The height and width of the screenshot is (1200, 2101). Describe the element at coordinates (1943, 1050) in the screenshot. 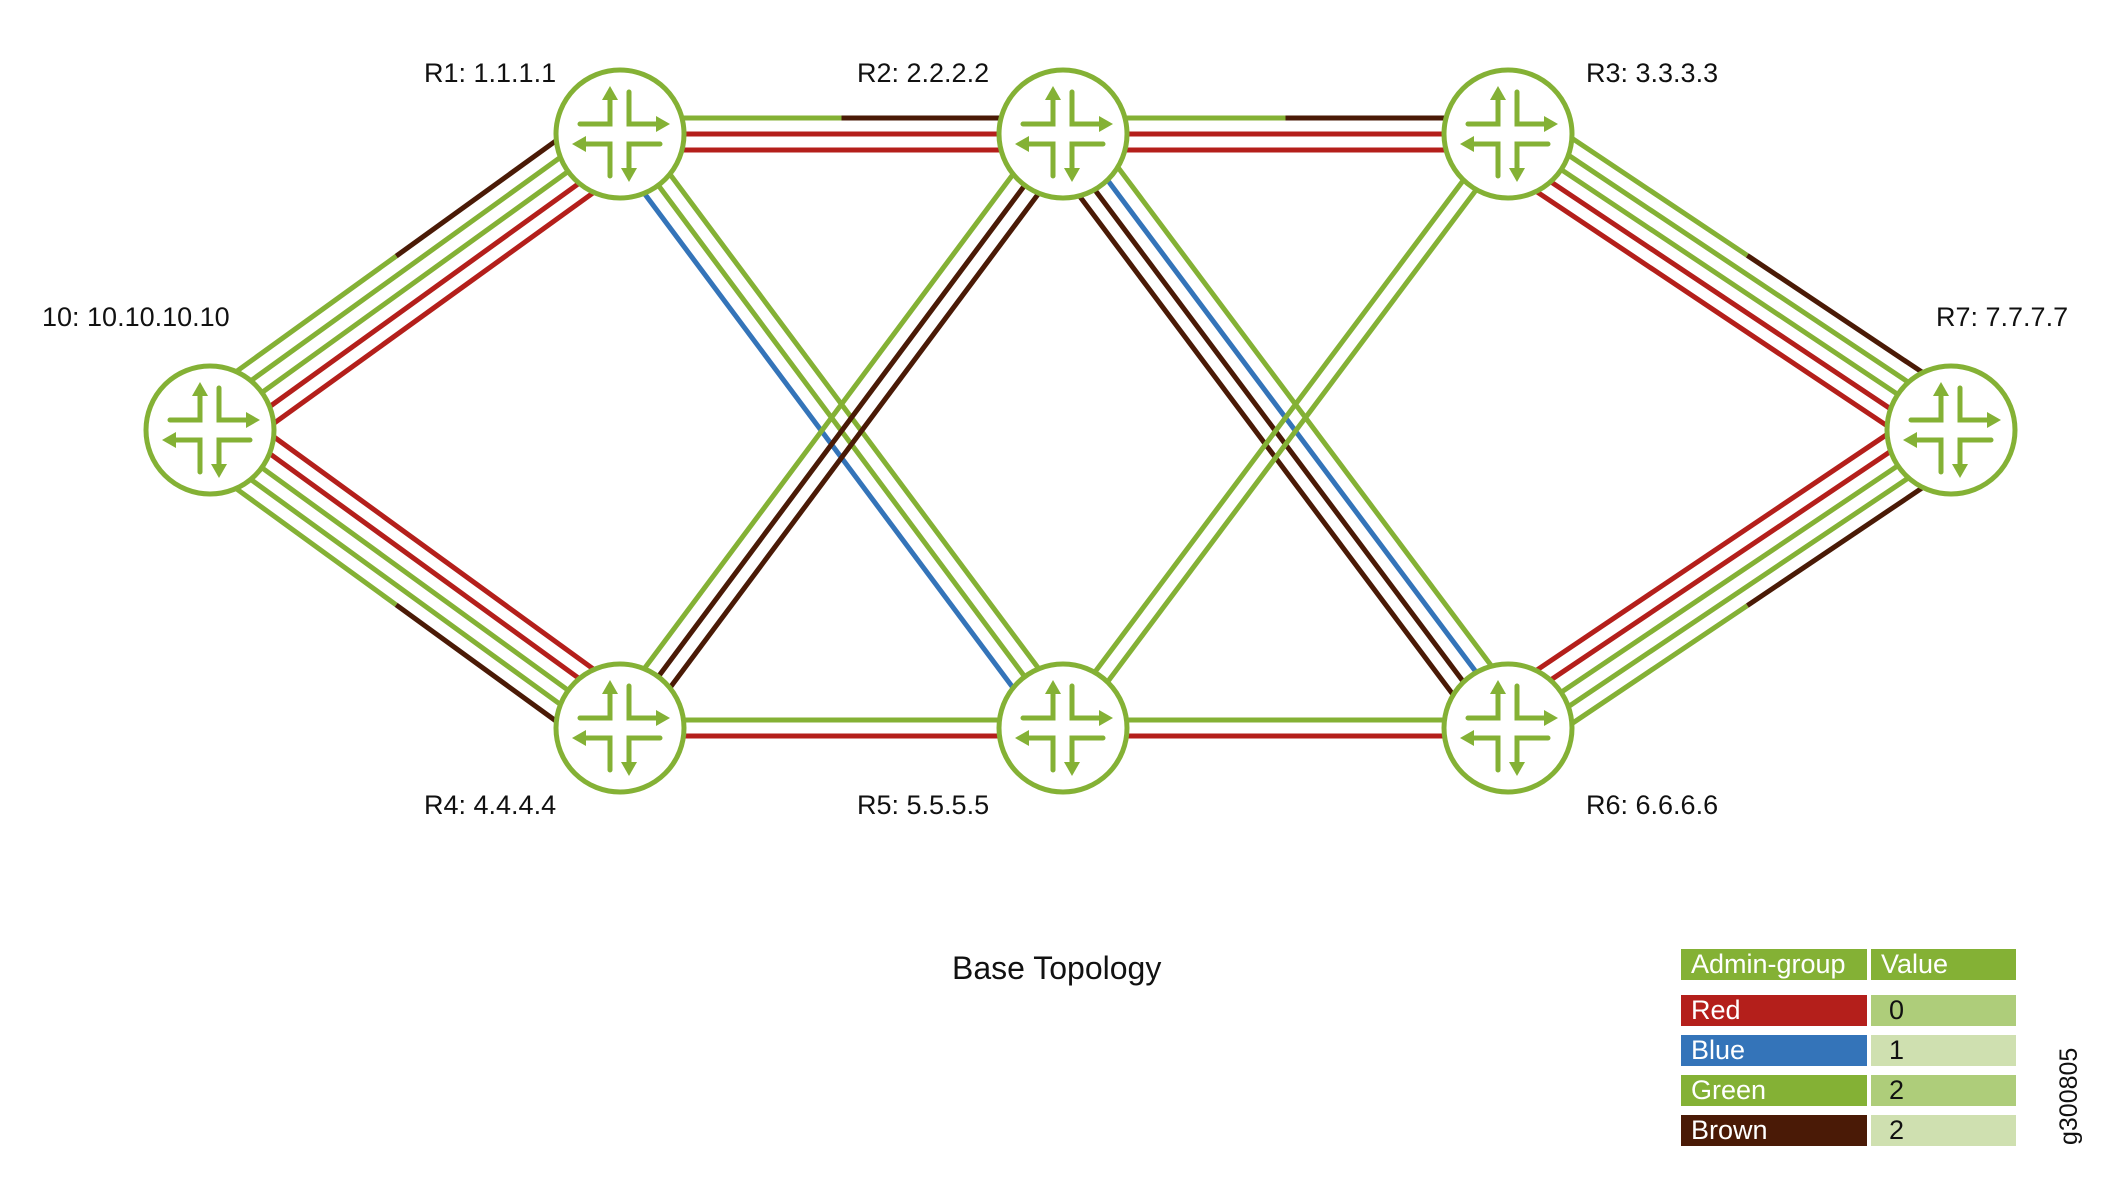

I see `legend-row-blue-value: 1` at that location.